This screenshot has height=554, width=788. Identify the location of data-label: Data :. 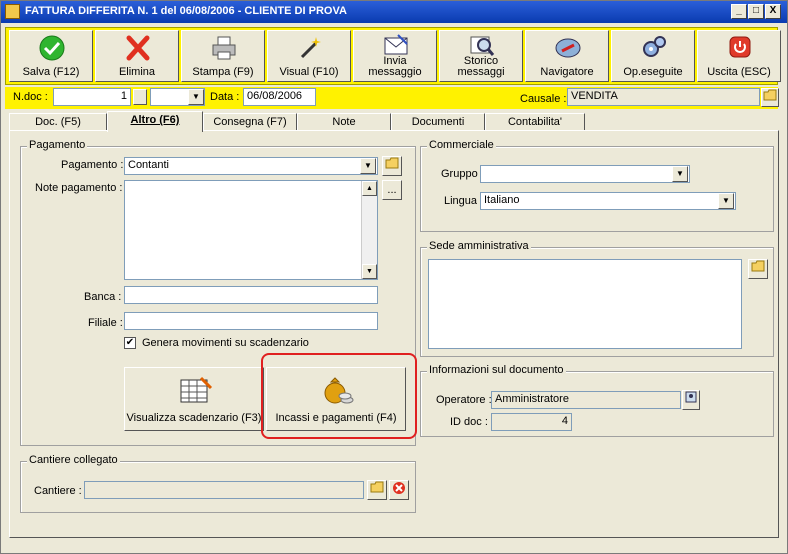
(225, 97).